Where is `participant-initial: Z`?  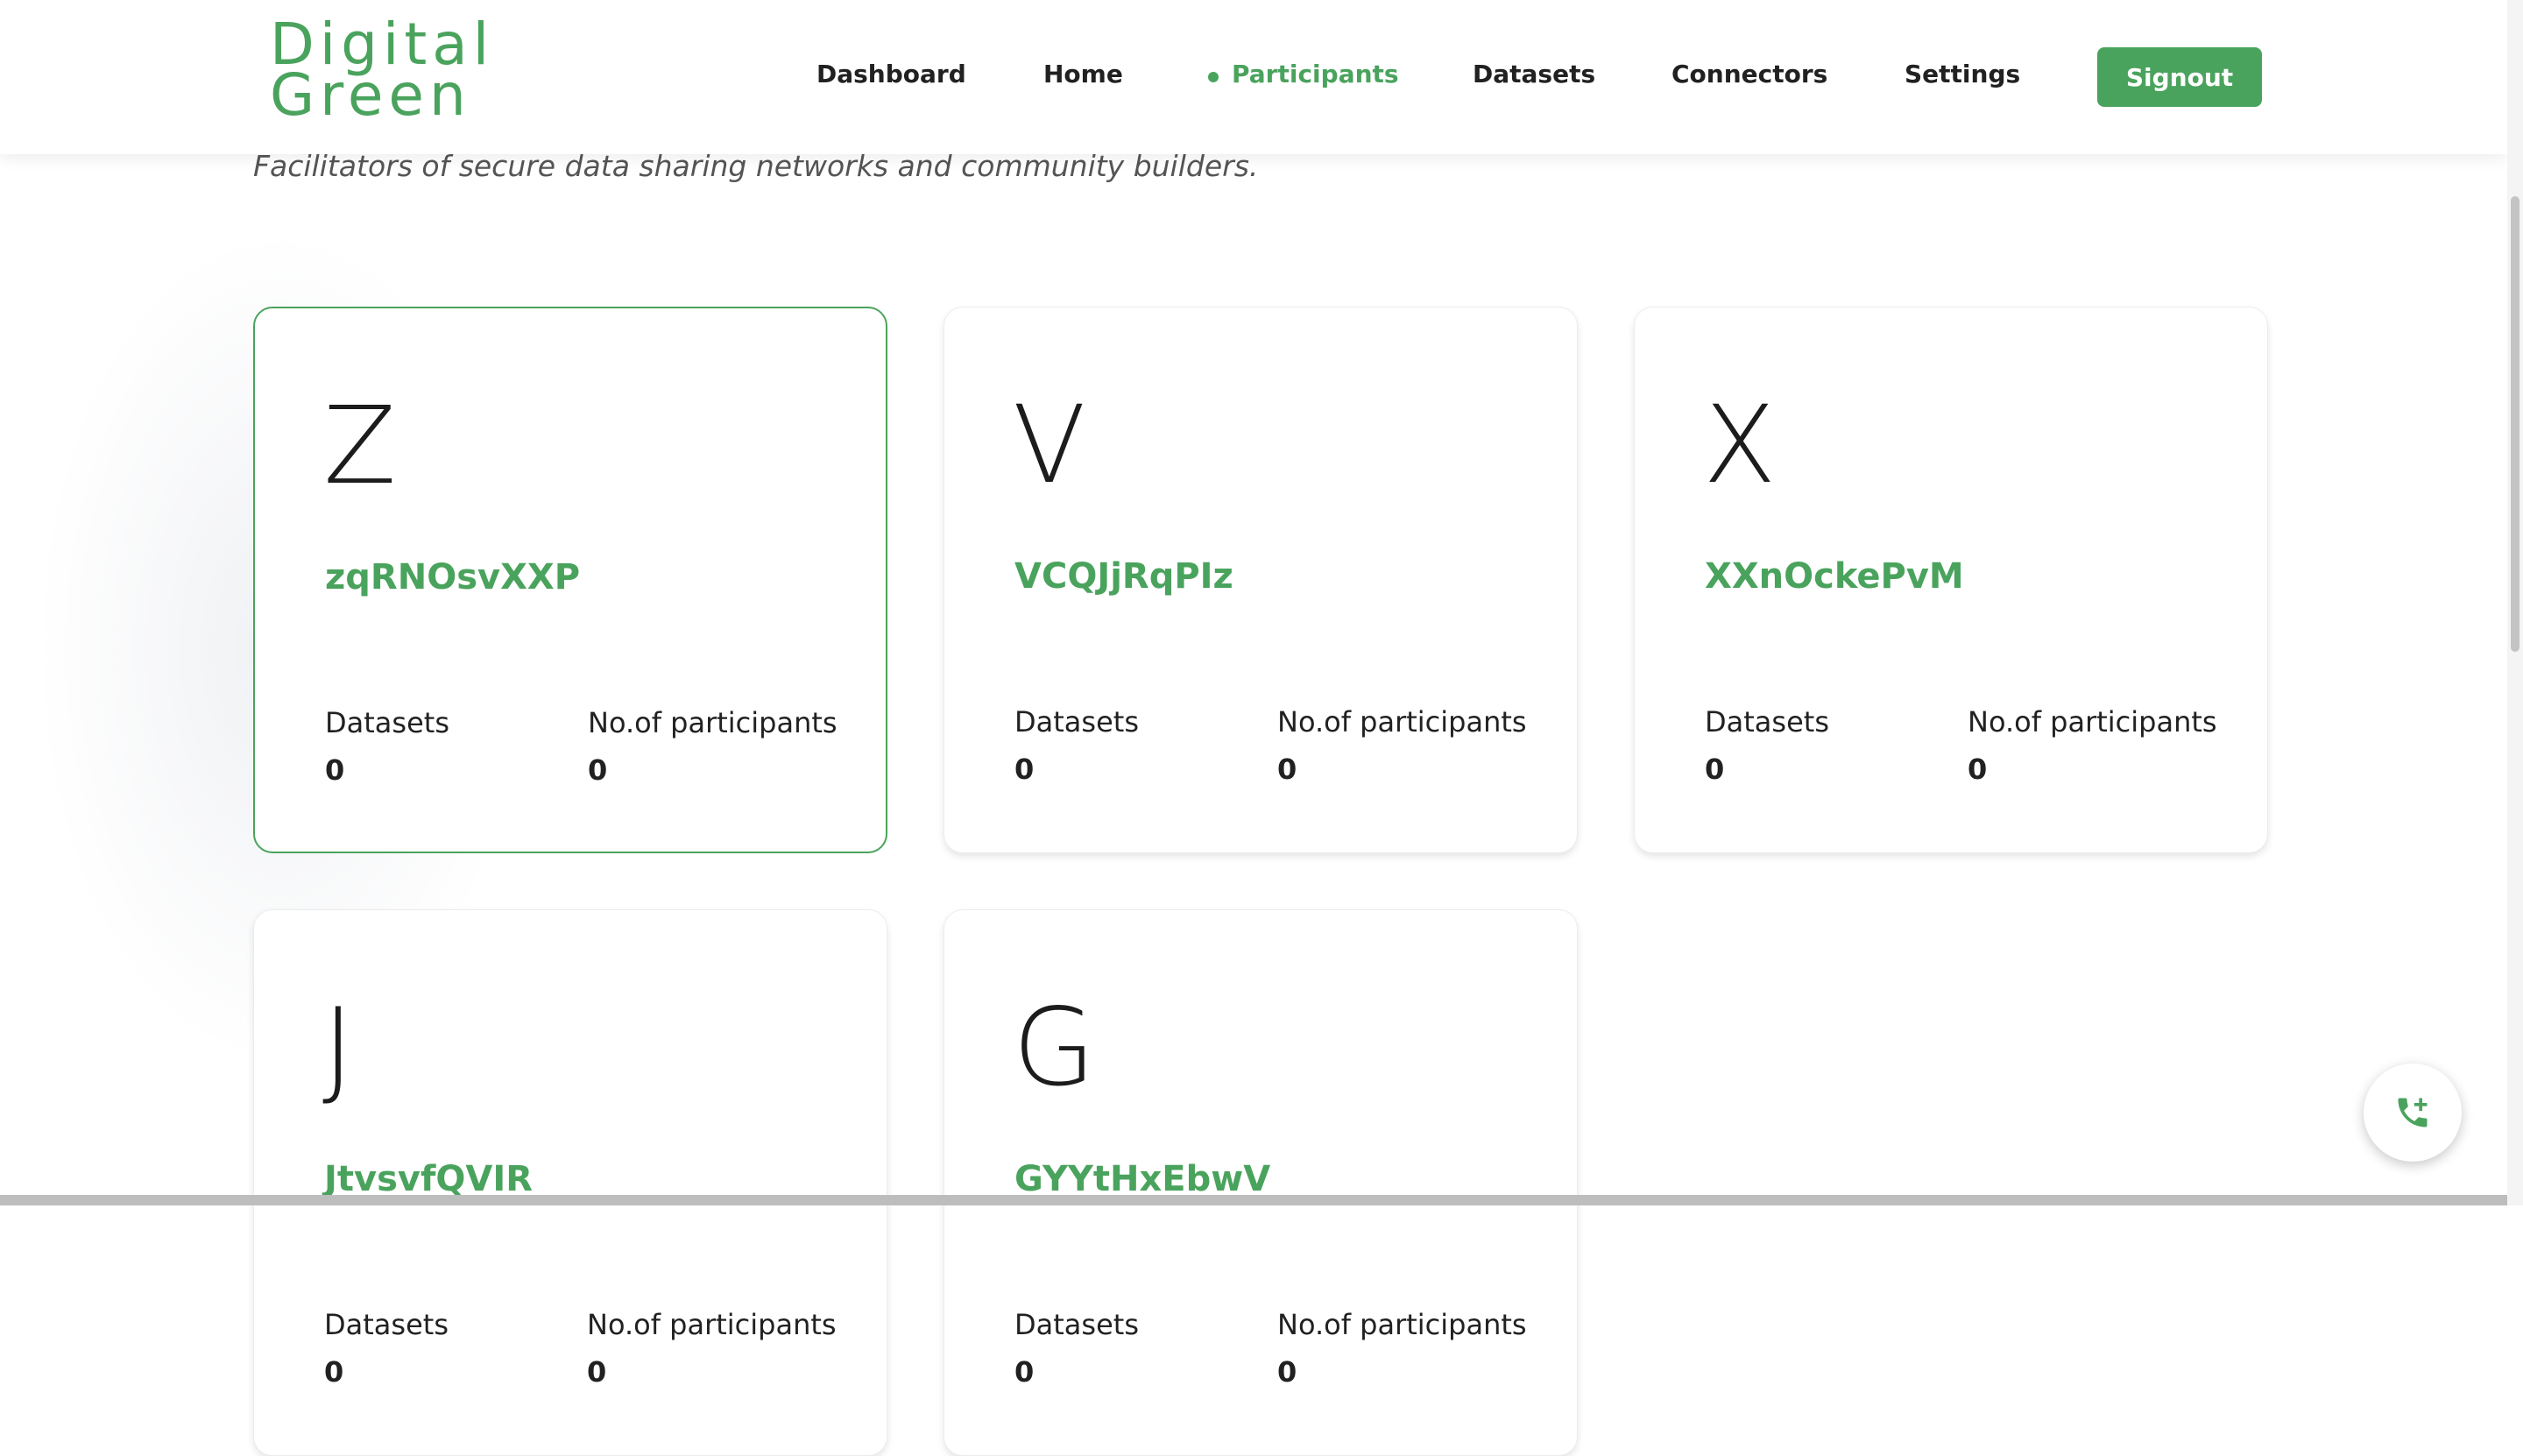 participant-initial: Z is located at coordinates (360, 446).